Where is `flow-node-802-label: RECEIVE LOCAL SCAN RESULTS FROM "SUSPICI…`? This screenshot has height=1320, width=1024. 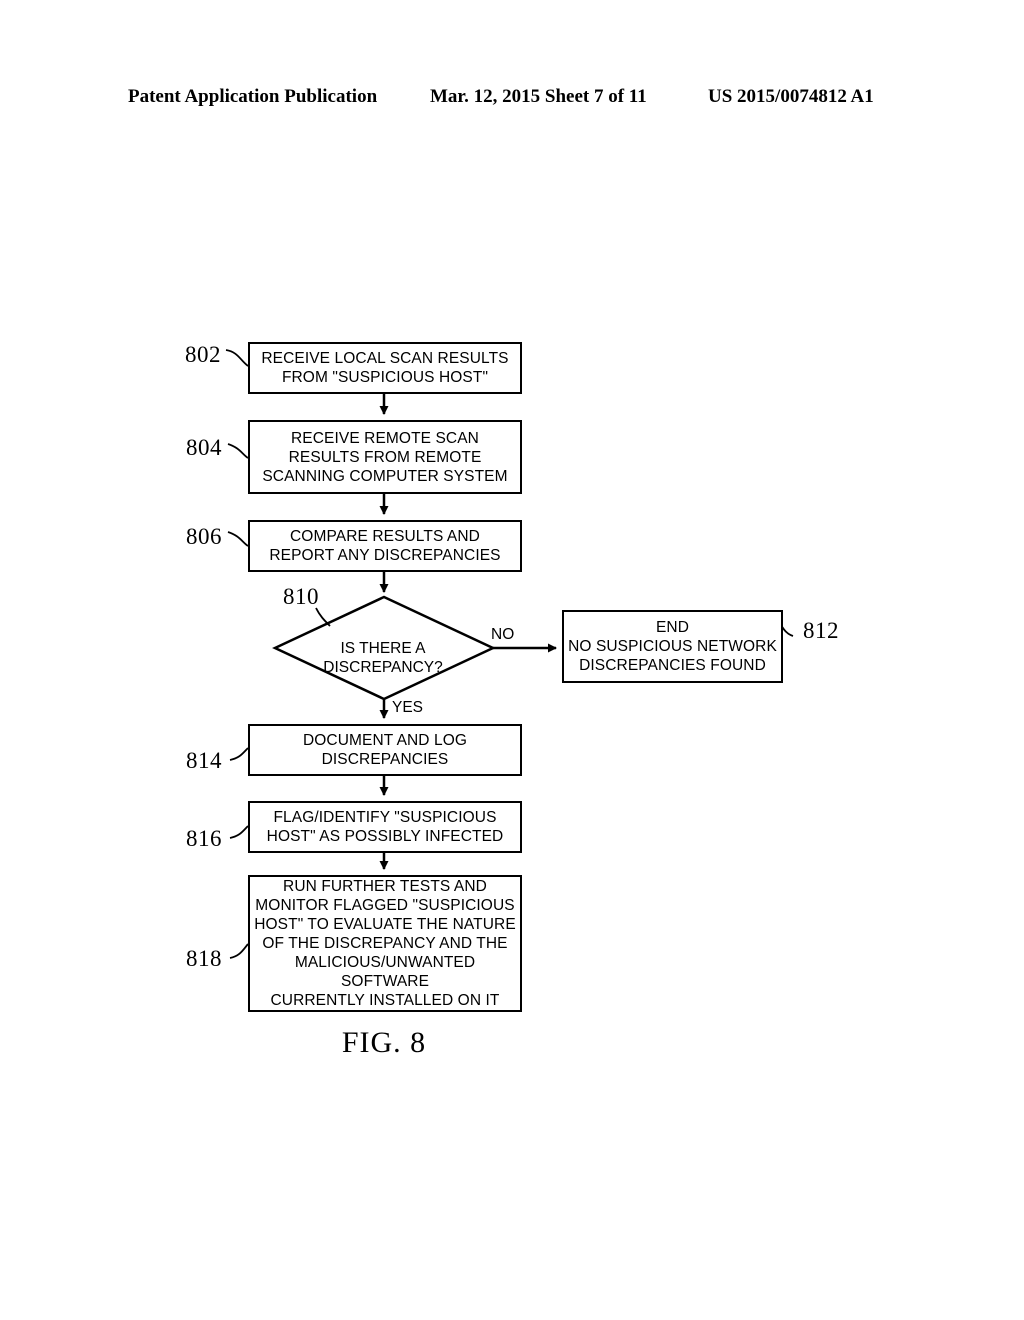
flow-node-802-label: RECEIVE LOCAL SCAN RESULTS FROM "SUSPICI… is located at coordinates (385, 368).